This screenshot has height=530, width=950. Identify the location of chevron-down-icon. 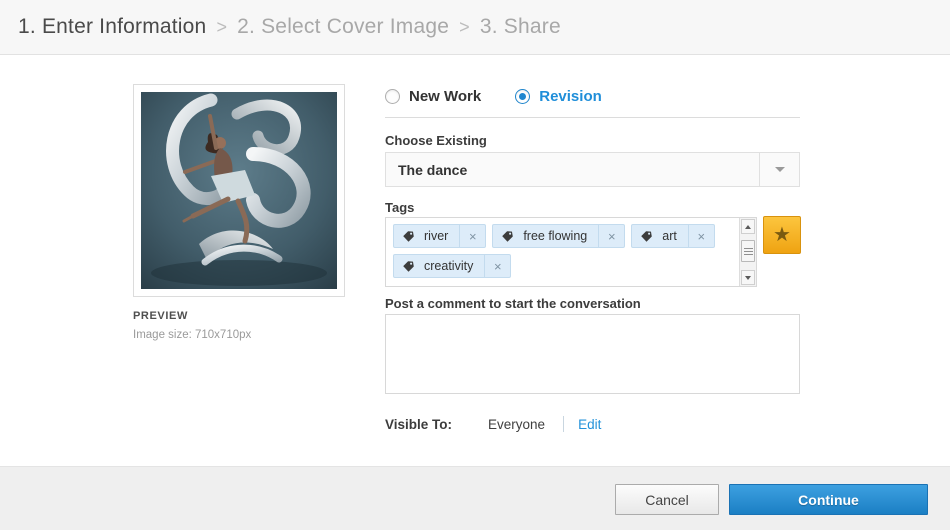
(779, 169).